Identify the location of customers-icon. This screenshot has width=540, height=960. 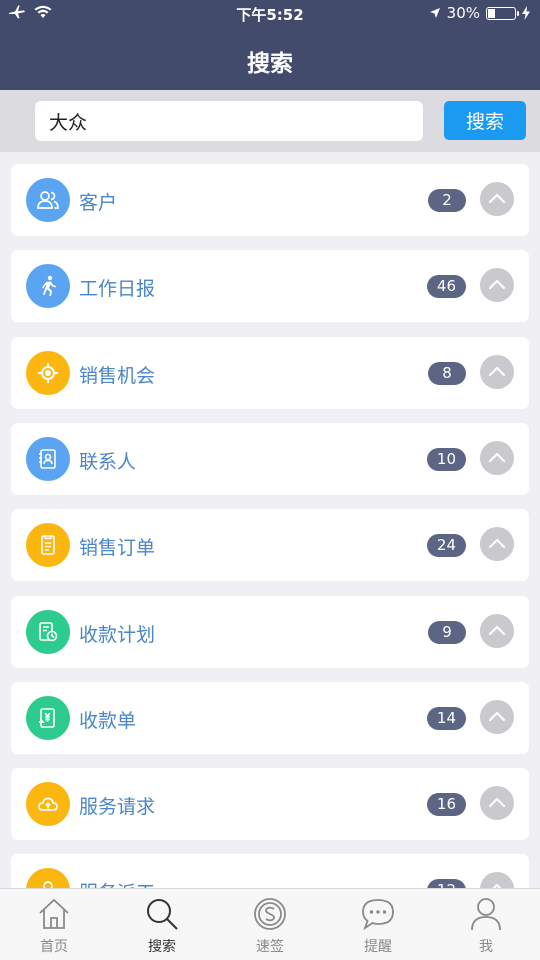
(48, 200).